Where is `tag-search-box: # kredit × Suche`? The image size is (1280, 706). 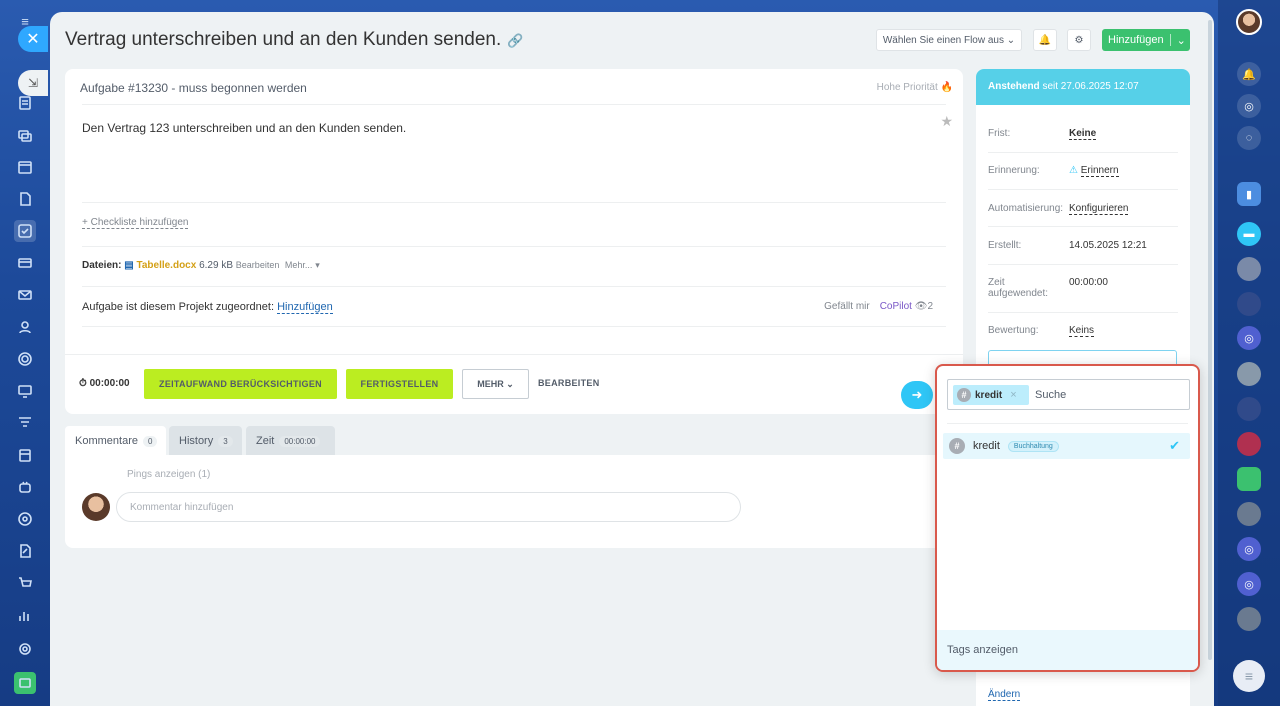
tag-search-box: # kredit × Suche is located at coordinates (1068, 394).